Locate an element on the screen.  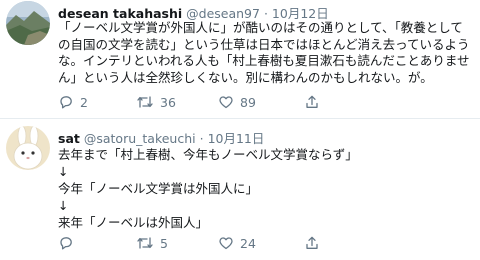
like-button: 89 is located at coordinates (237, 102).